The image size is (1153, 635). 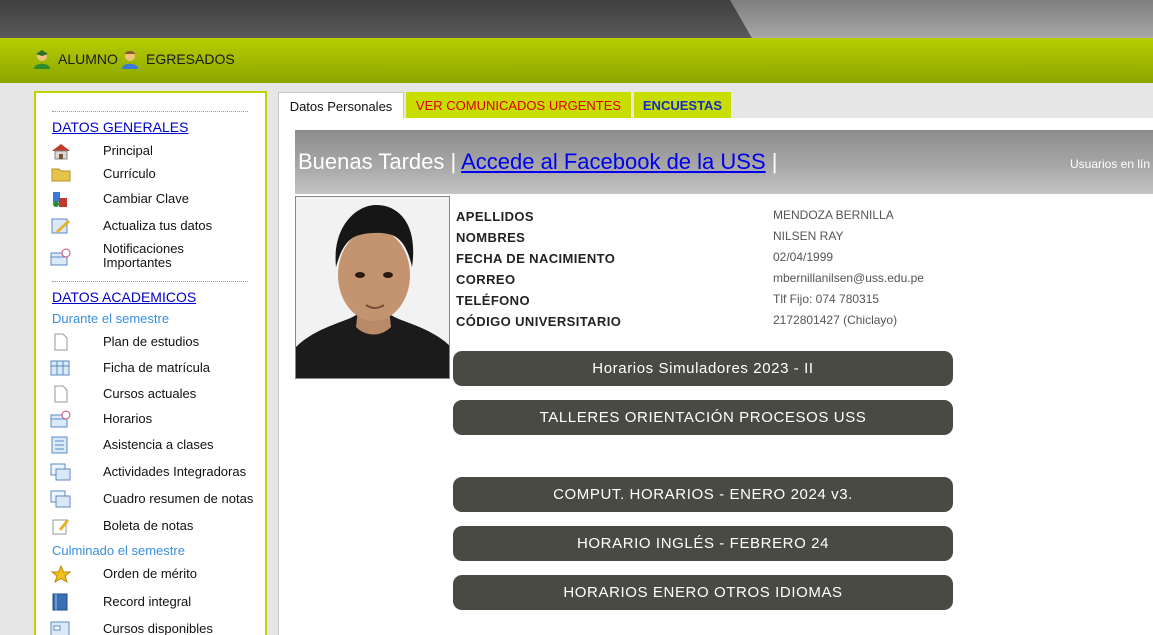 What do you see at coordinates (703, 368) in the screenshot?
I see `horarios-simuladores-button: Horarios Simuladores 2023 - II` at bounding box center [703, 368].